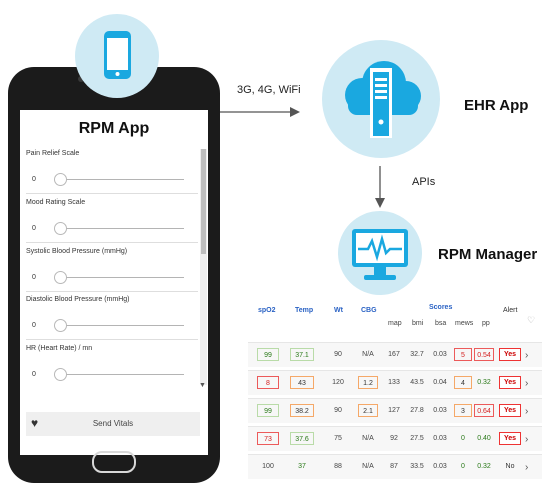 The width and height of the screenshot is (544, 486). I want to click on cell-temp: 38.2, so click(302, 410).